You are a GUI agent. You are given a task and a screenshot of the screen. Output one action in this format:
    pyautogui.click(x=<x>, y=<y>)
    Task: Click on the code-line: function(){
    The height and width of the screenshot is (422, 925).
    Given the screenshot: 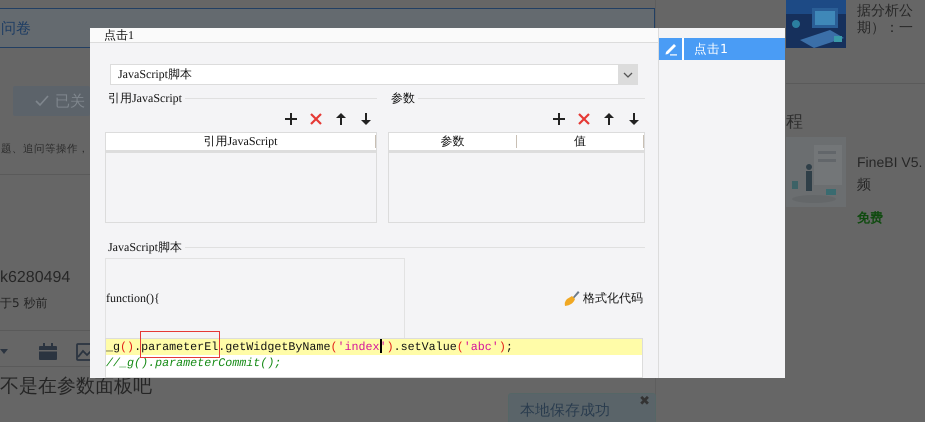 What is the action you would take?
    pyautogui.click(x=133, y=298)
    